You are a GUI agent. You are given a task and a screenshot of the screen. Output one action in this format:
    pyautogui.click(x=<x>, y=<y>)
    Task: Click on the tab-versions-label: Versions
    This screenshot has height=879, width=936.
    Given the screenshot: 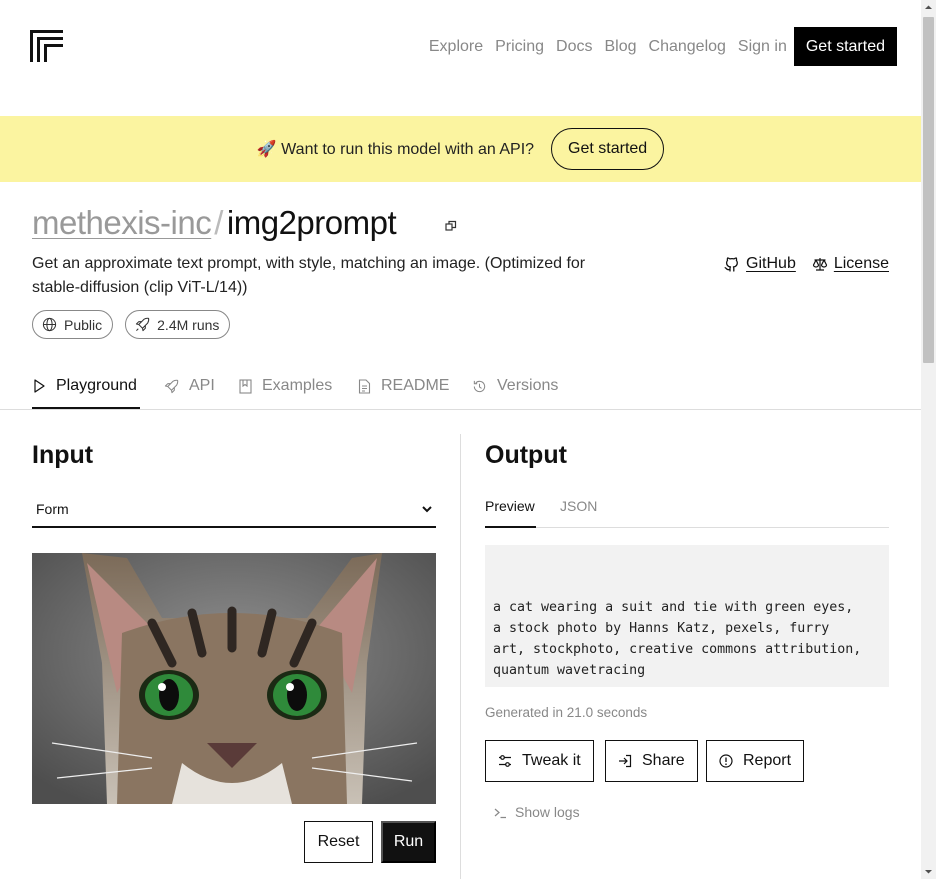 What is the action you would take?
    pyautogui.click(x=528, y=385)
    